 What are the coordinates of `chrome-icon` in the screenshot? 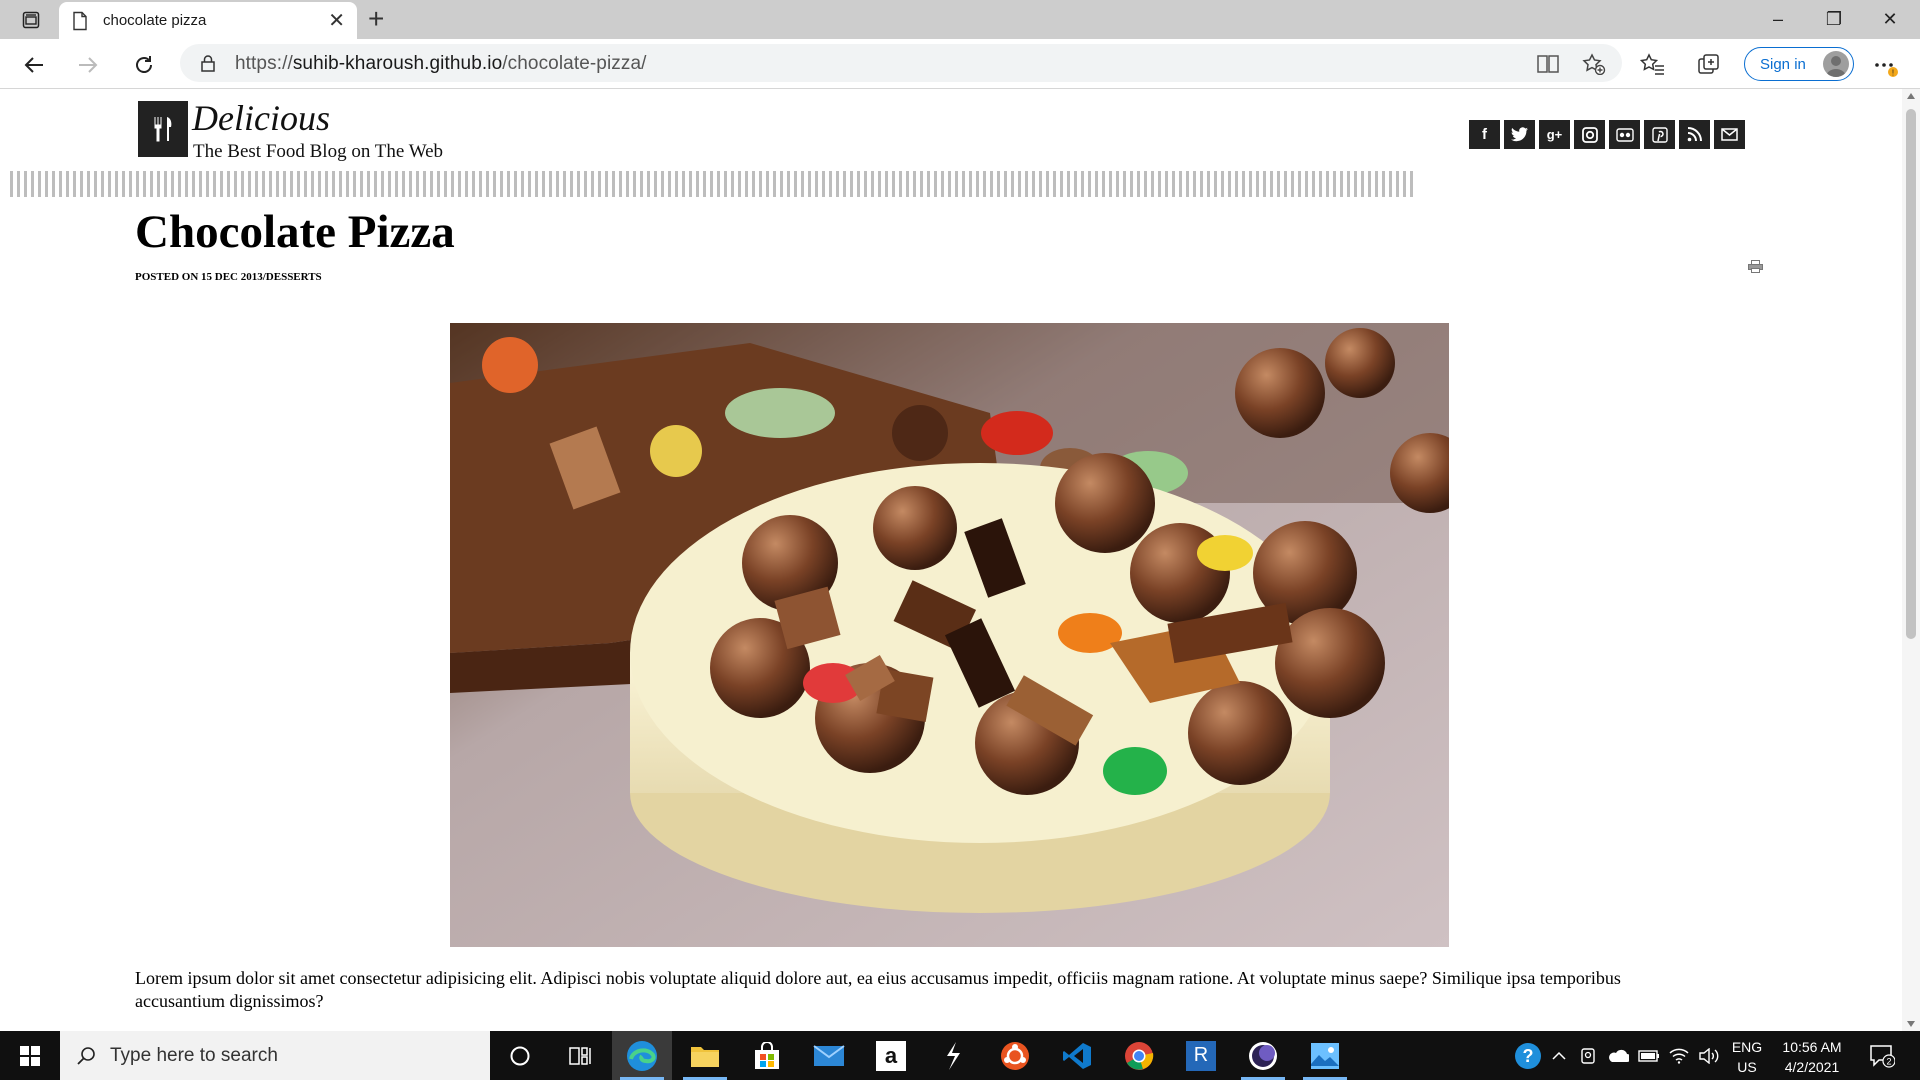 It's located at (1139, 1055).